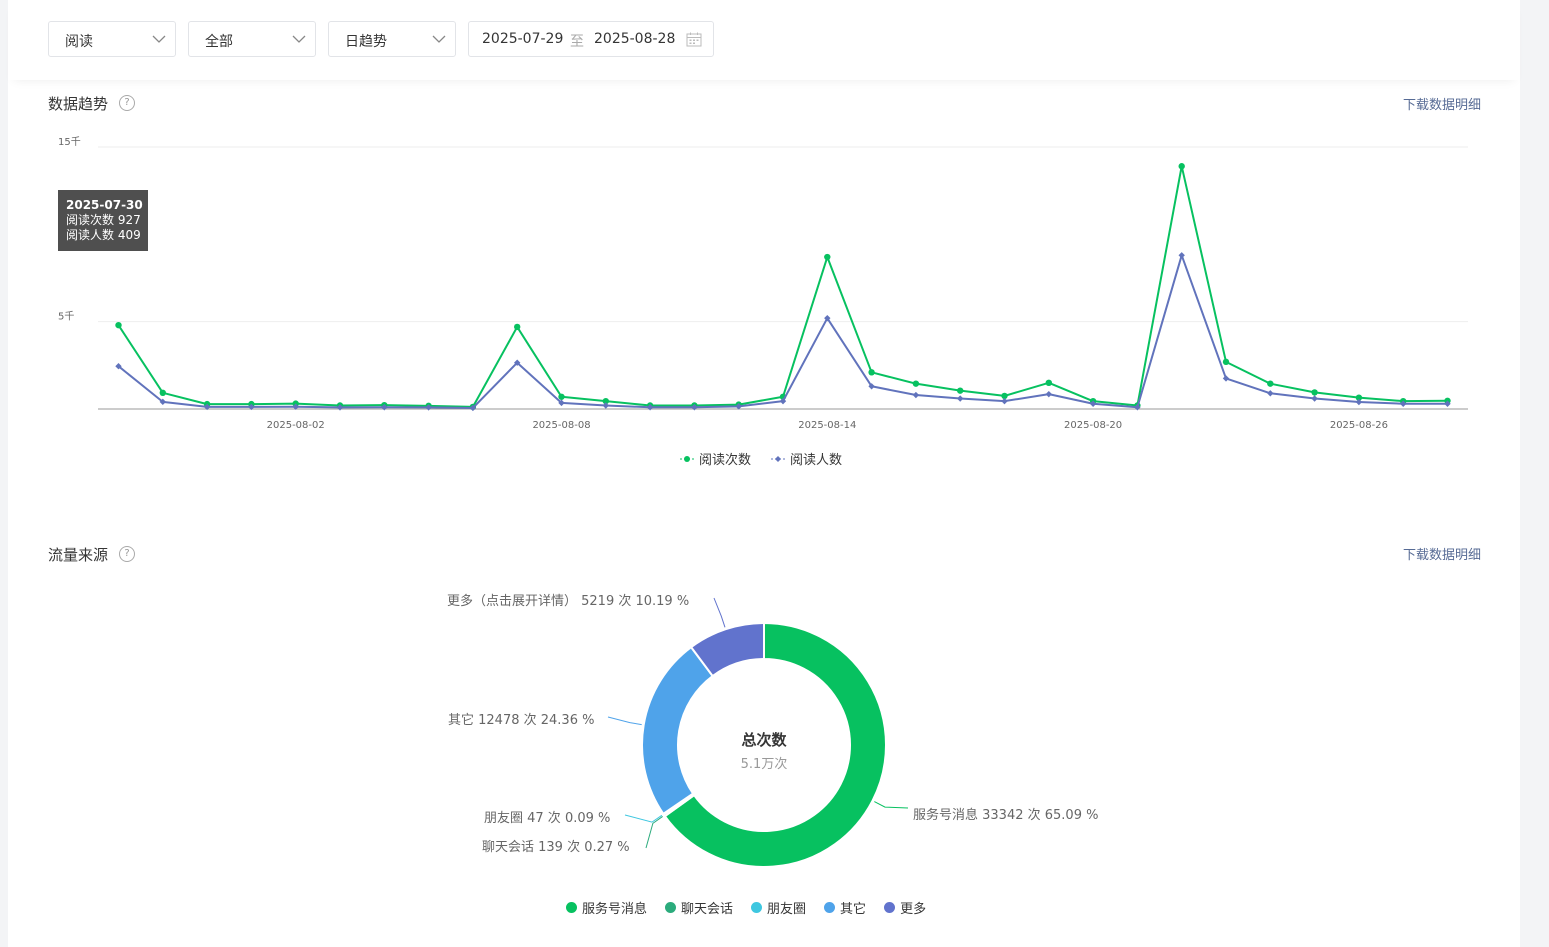 This screenshot has width=1549, height=947. I want to click on legend-label-other: 其它, so click(853, 909).